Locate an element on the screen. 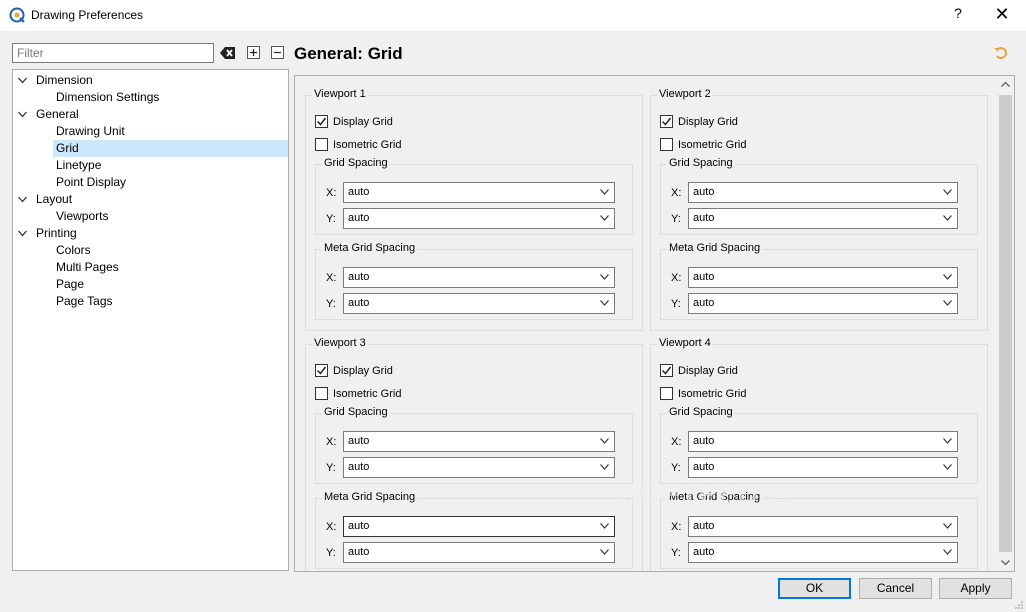 The image size is (1026, 612). viewport-1-title: Viewport 1 is located at coordinates (340, 94).